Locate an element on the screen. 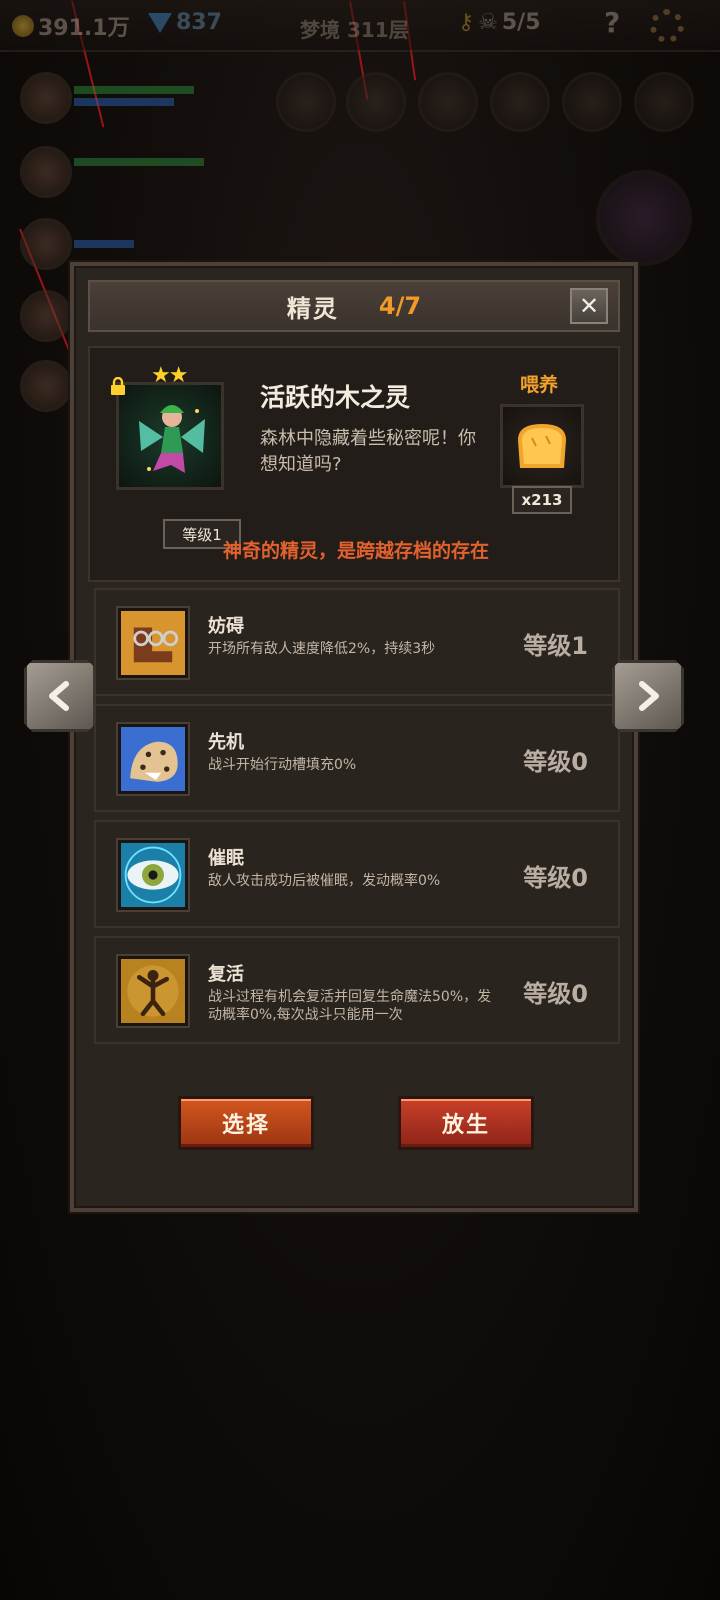 The height and width of the screenshot is (1600, 720). chevron-left-icon is located at coordinates (59, 696).